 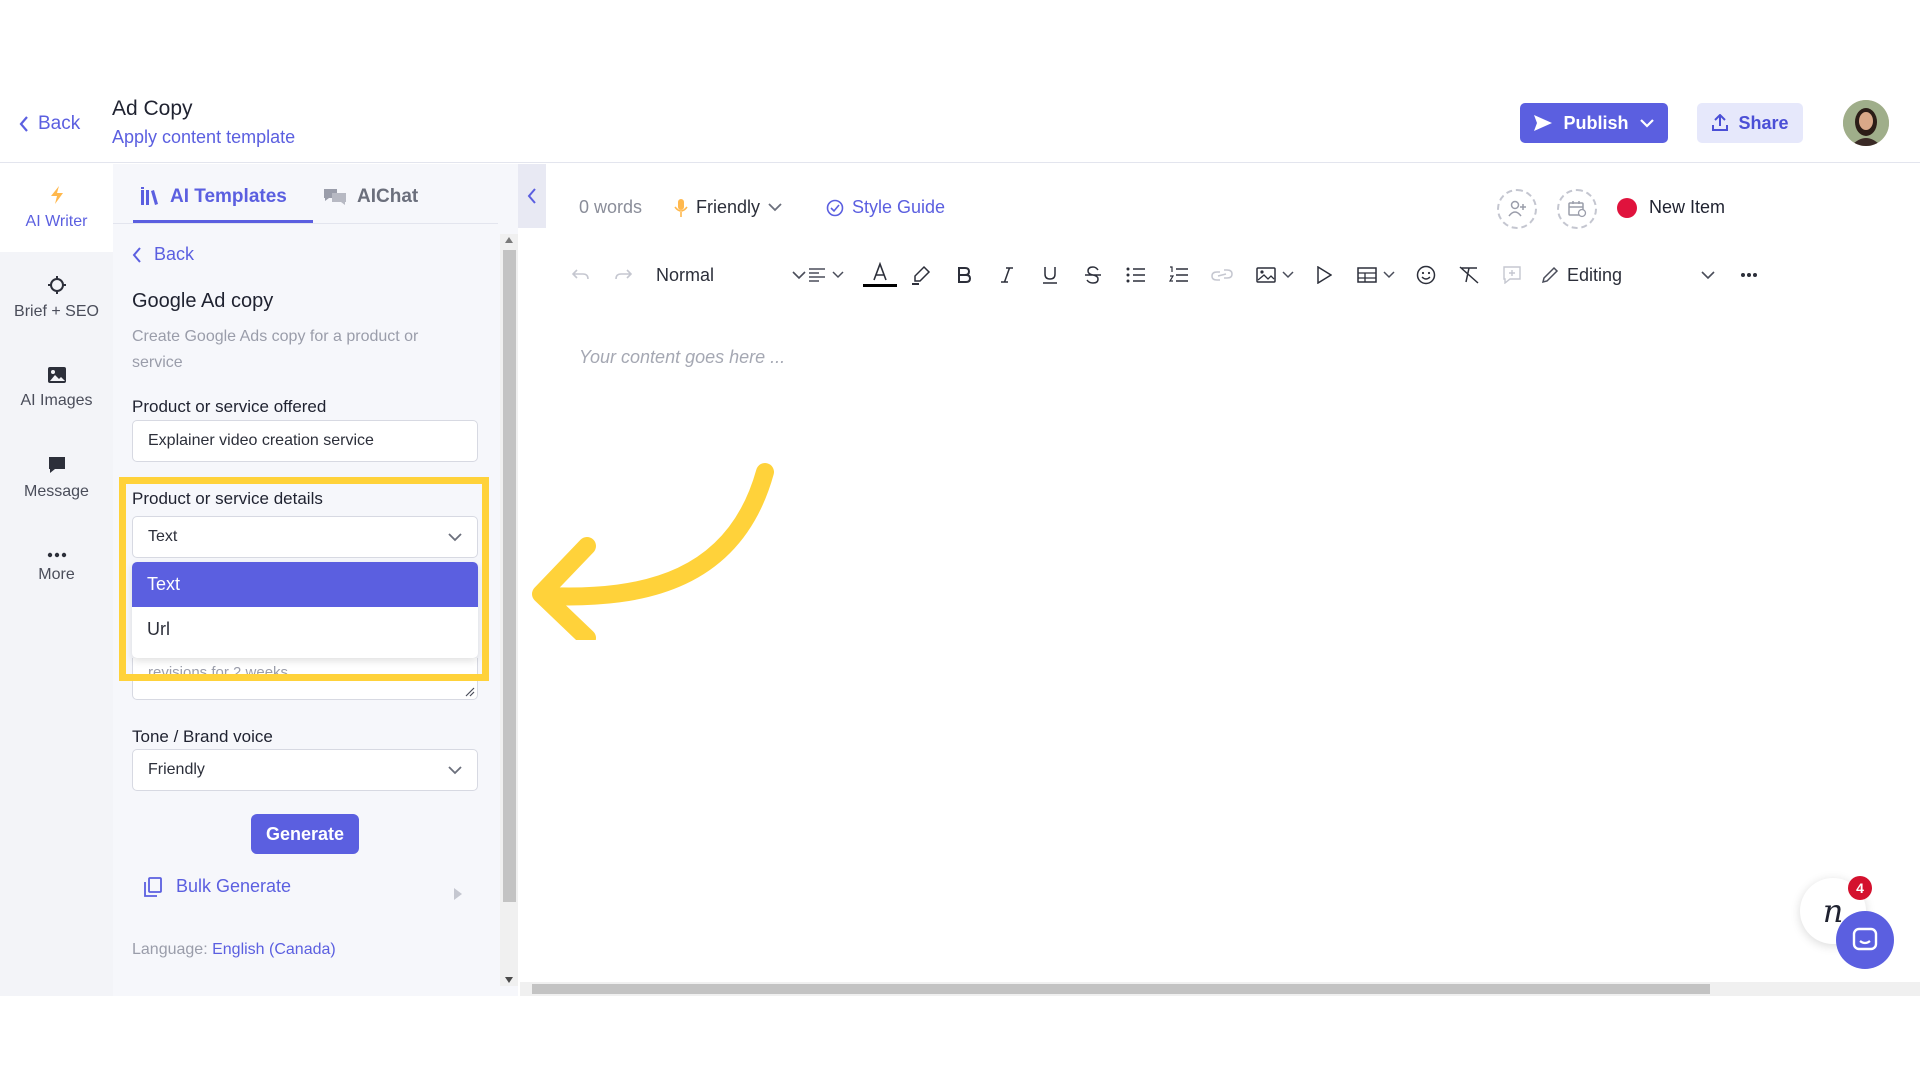 I want to click on tone-select-value: Friendly, so click(x=176, y=769).